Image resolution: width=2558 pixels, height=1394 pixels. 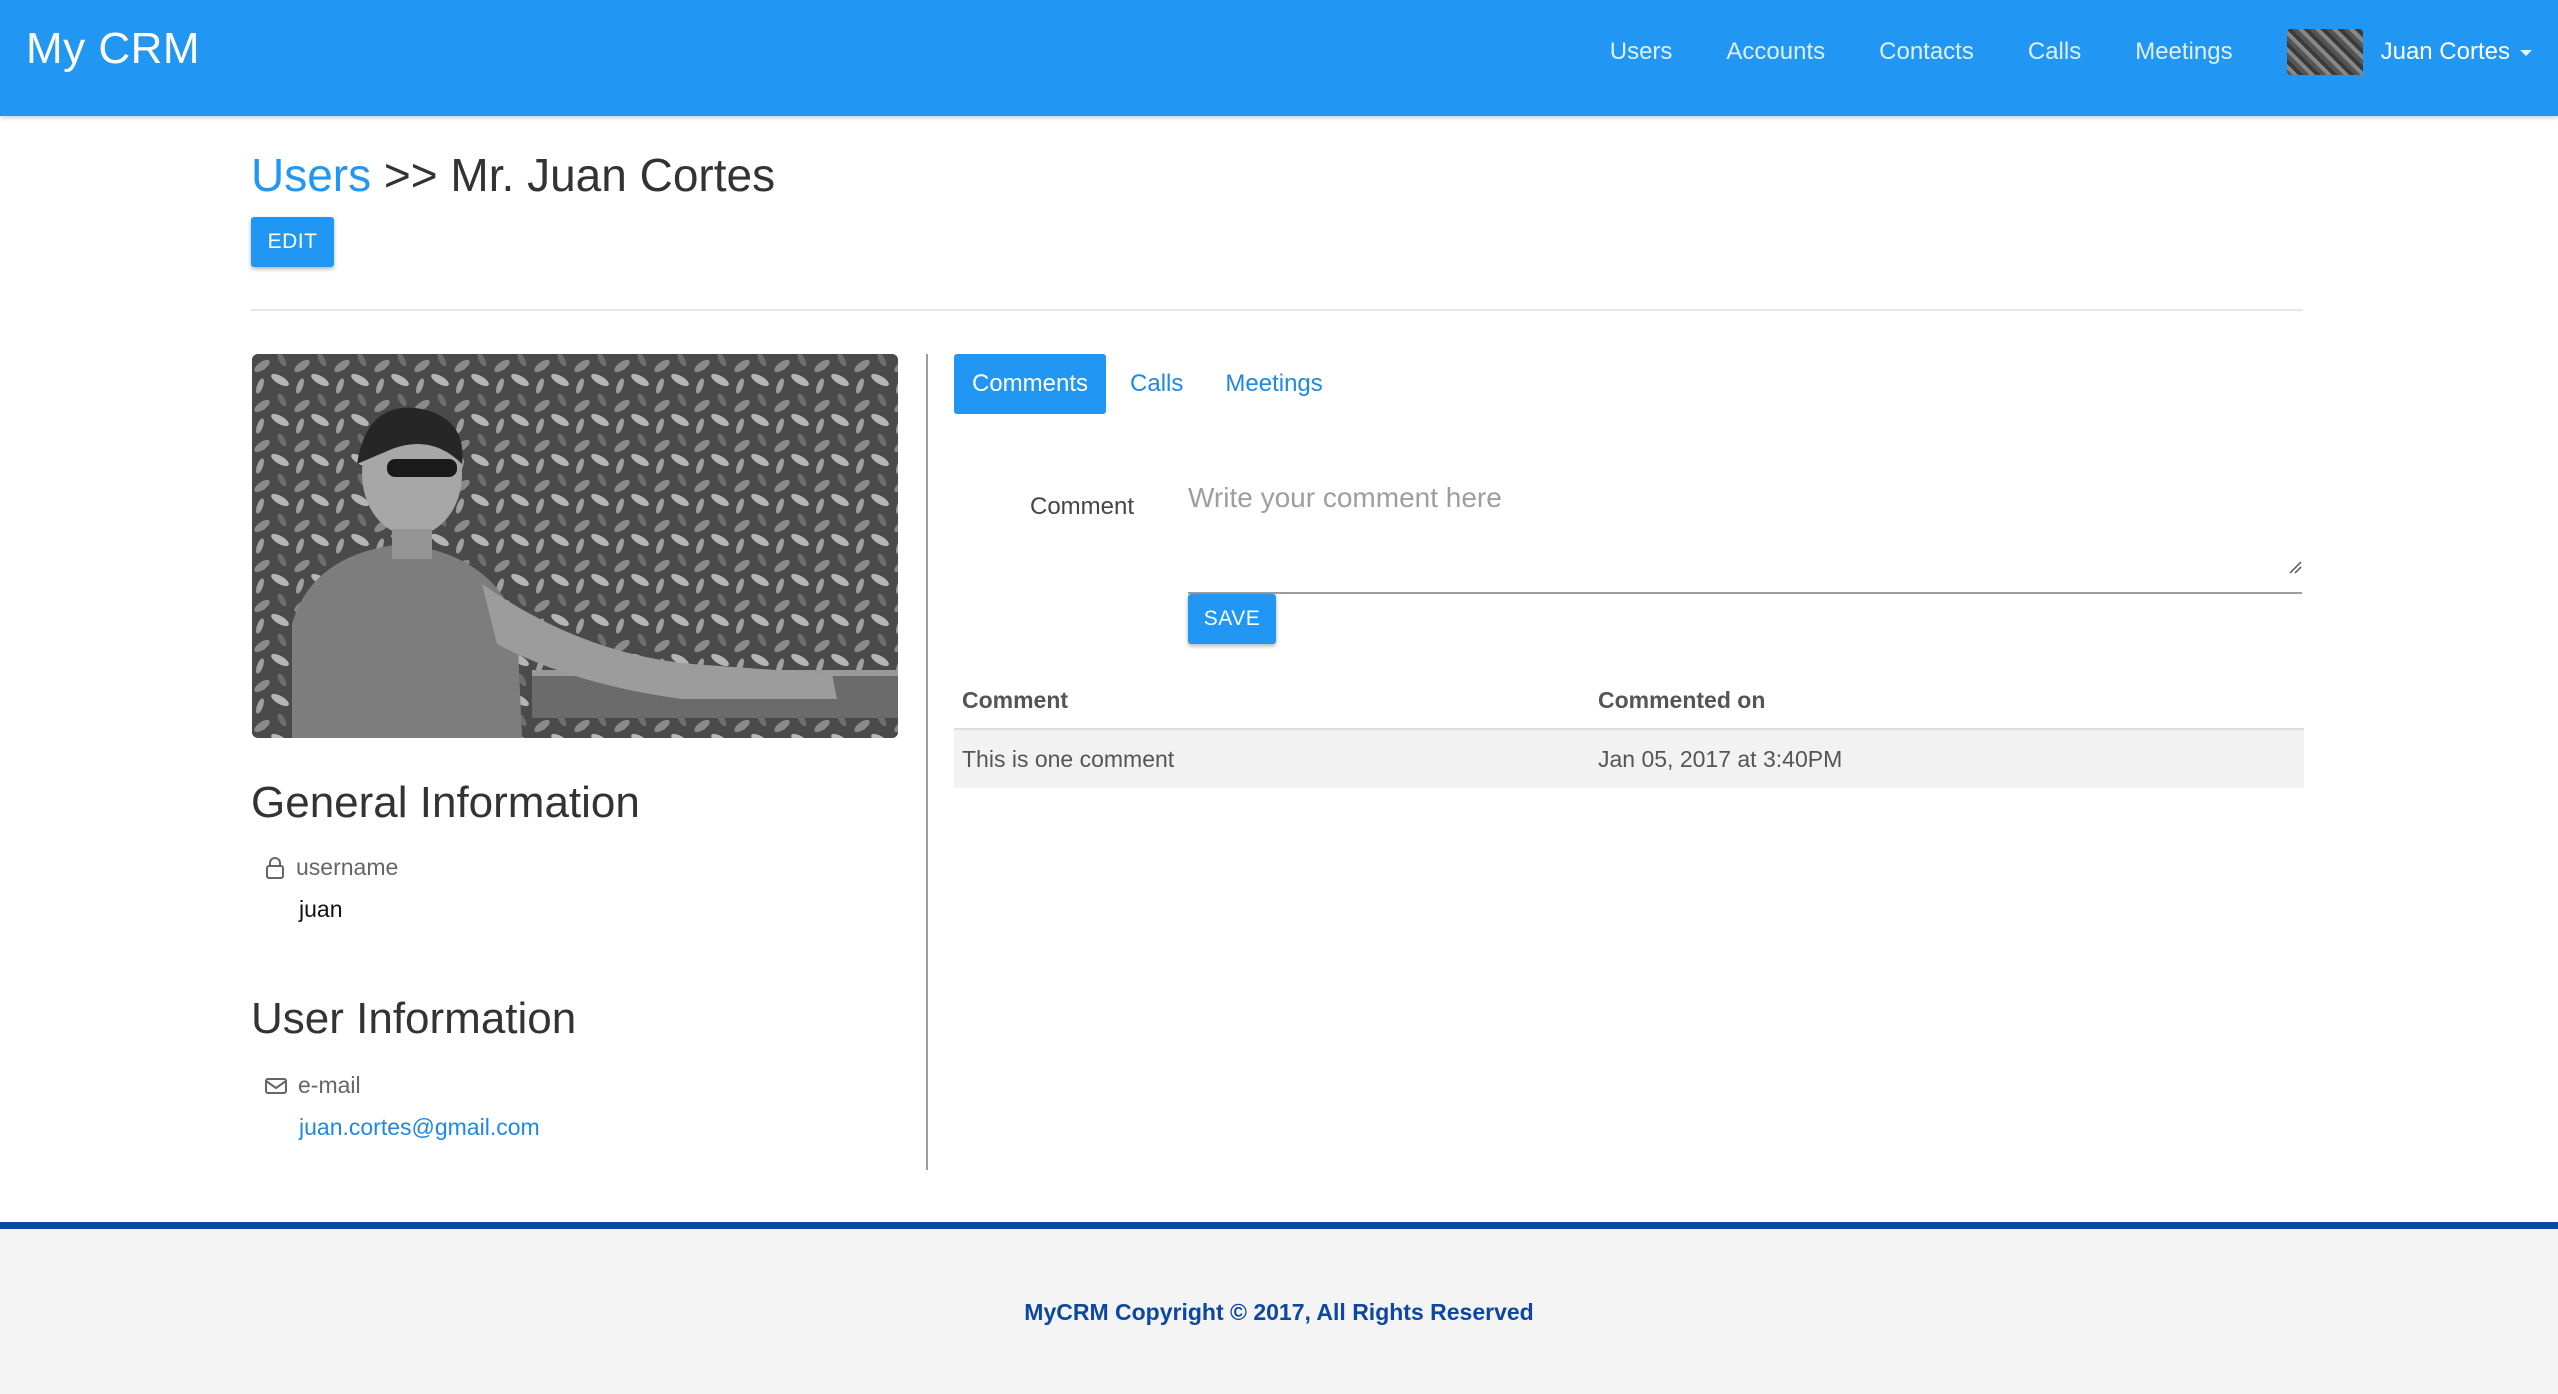 What do you see at coordinates (347, 867) in the screenshot?
I see `username-label-text: username` at bounding box center [347, 867].